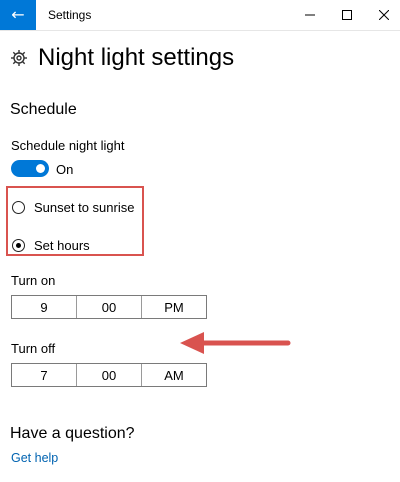 The width and height of the screenshot is (400, 482). I want to click on turn-on-period: PM, so click(174, 307).